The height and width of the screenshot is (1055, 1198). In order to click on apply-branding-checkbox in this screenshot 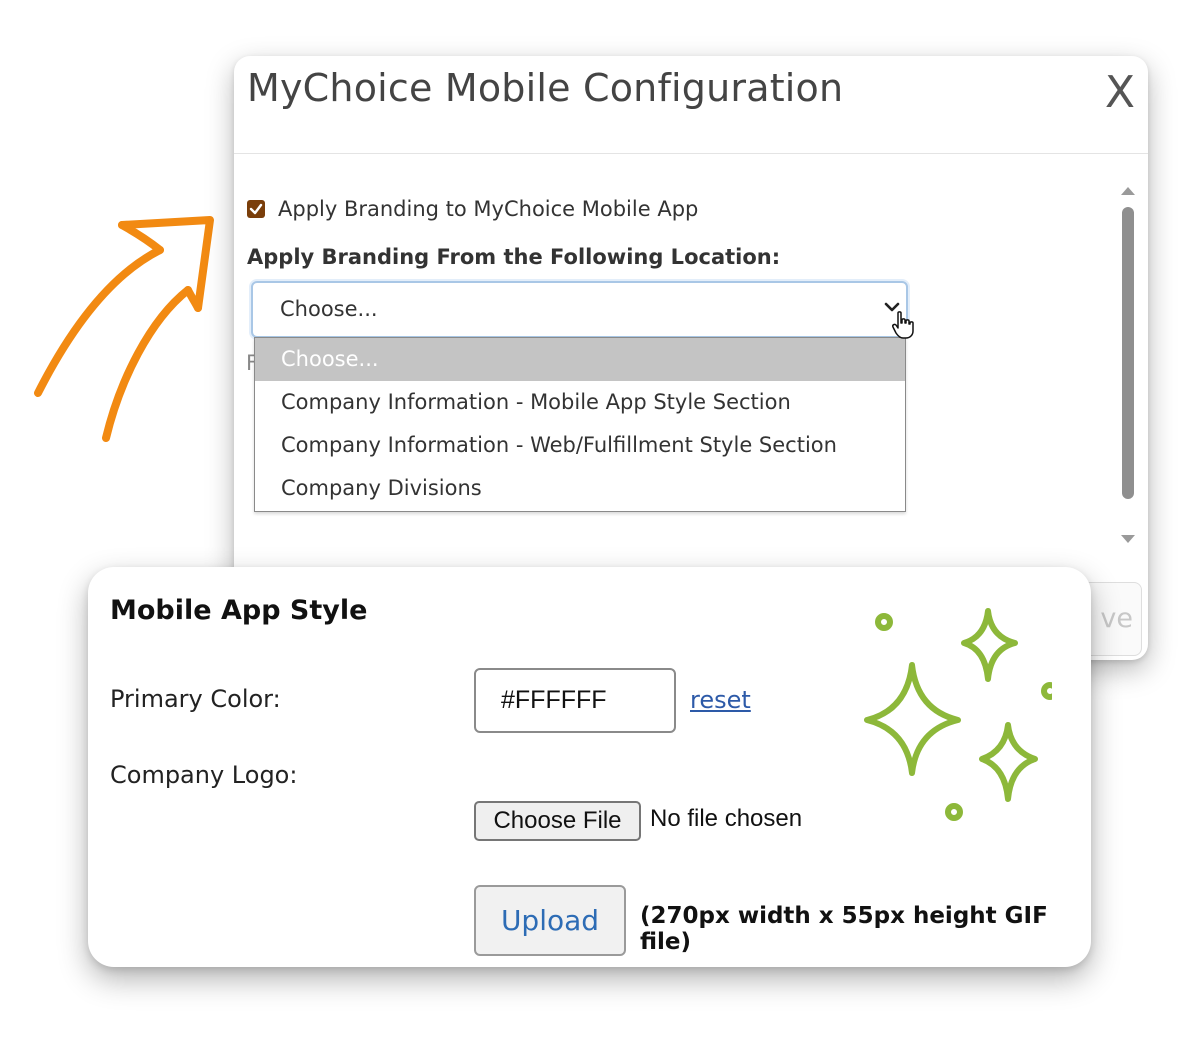, I will do `click(256, 209)`.